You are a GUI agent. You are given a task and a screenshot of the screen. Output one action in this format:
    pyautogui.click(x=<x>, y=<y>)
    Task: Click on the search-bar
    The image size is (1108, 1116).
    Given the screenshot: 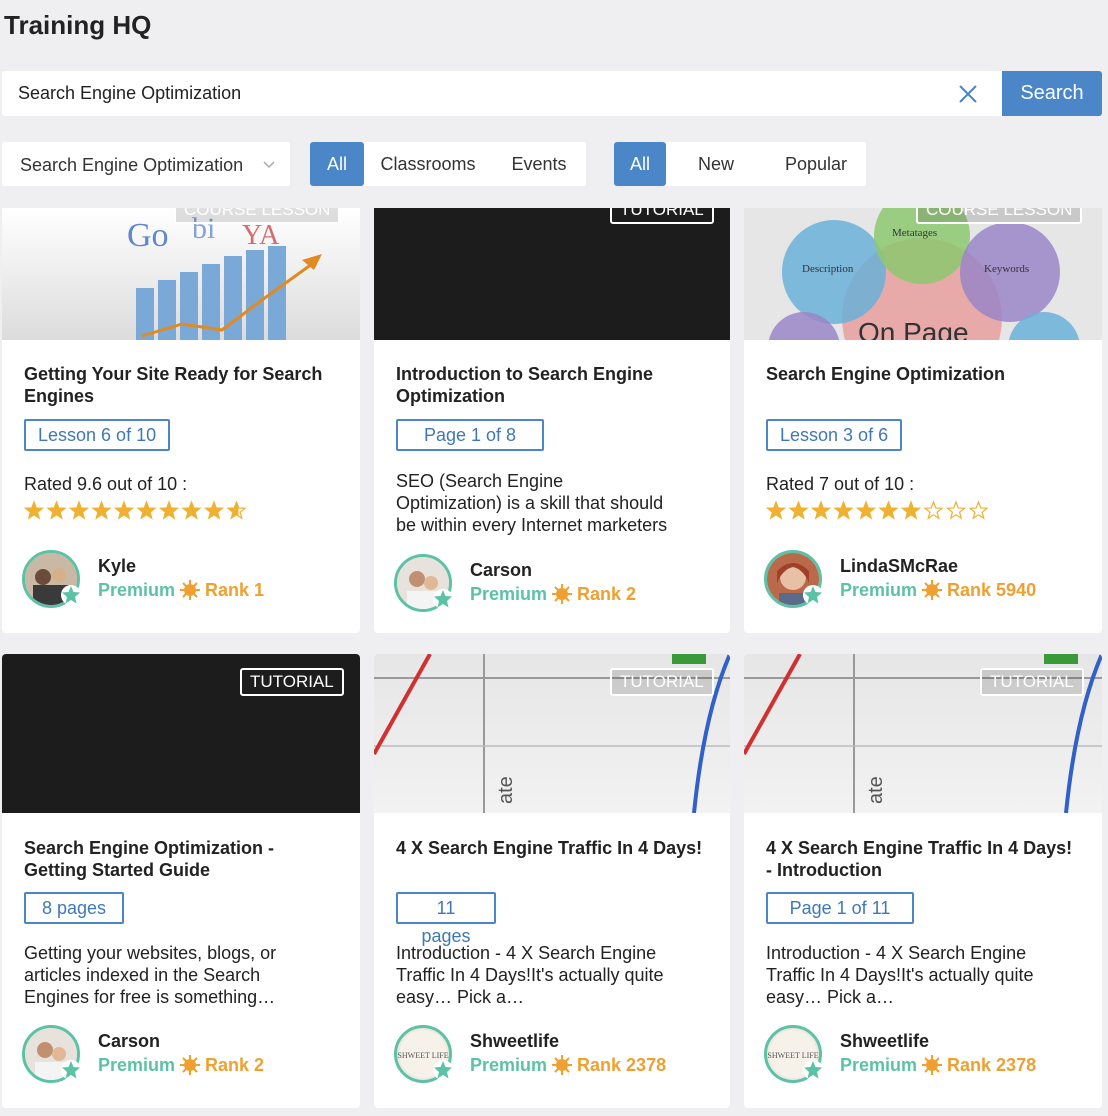 What is the action you would take?
    pyautogui.click(x=502, y=93)
    